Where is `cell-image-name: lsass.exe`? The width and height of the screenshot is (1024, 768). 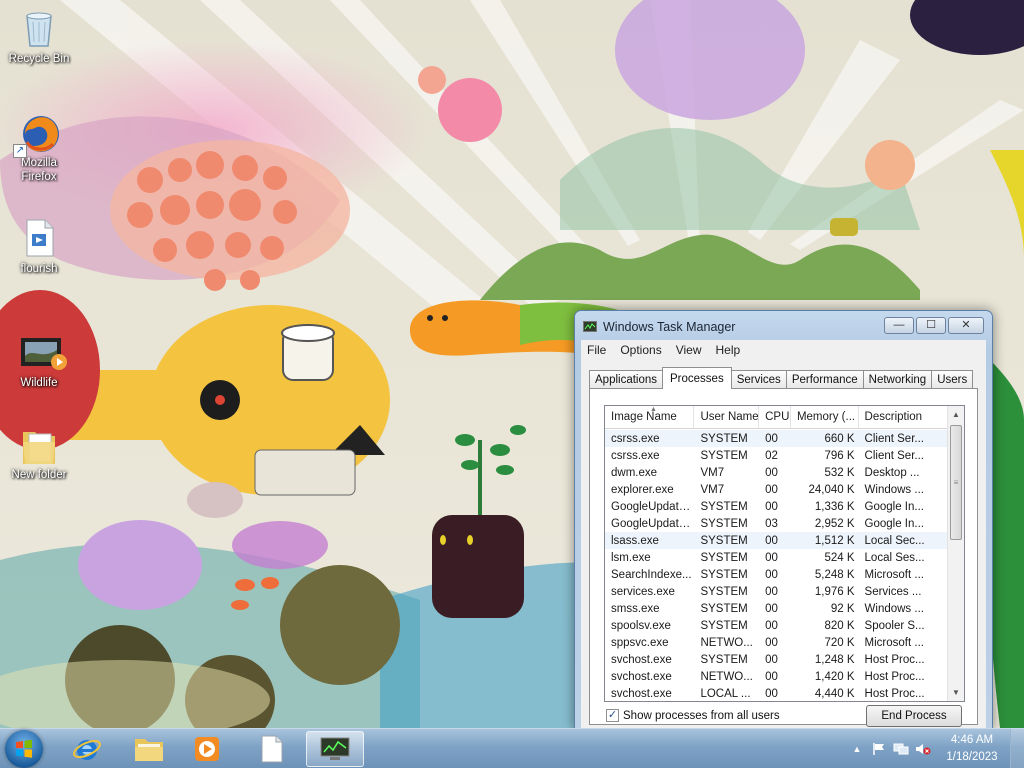 cell-image-name: lsass.exe is located at coordinates (635, 540).